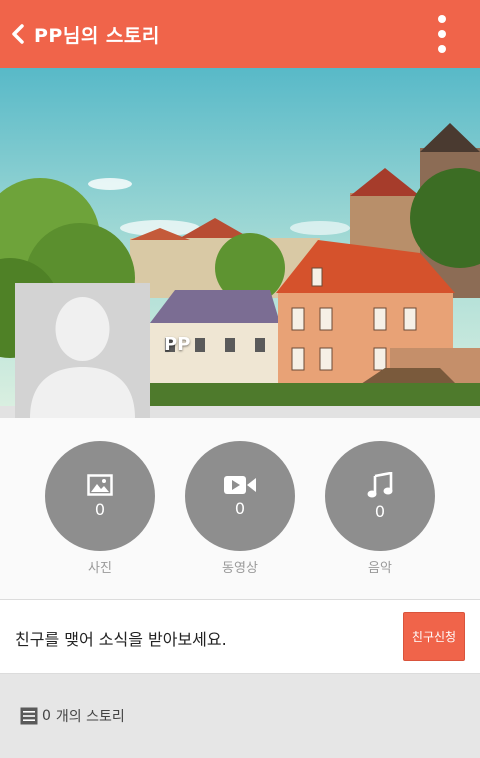 This screenshot has height=758, width=480. What do you see at coordinates (240, 484) in the screenshot?
I see `video-icon` at bounding box center [240, 484].